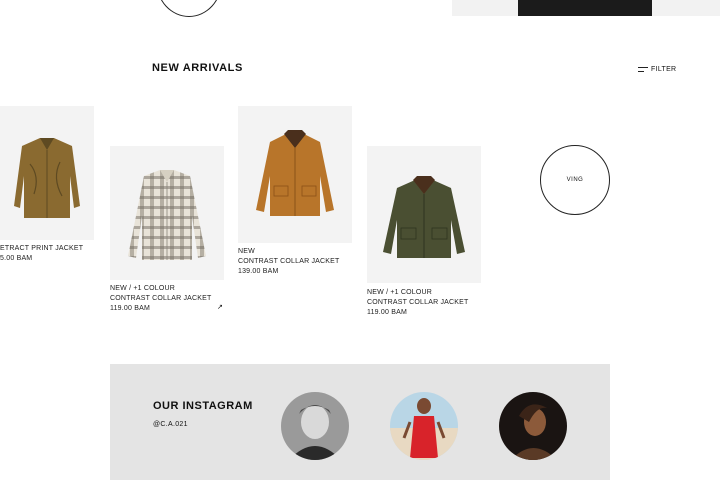 This screenshot has height=480, width=720. I want to click on product-price: 5.00 BAM, so click(16, 258).